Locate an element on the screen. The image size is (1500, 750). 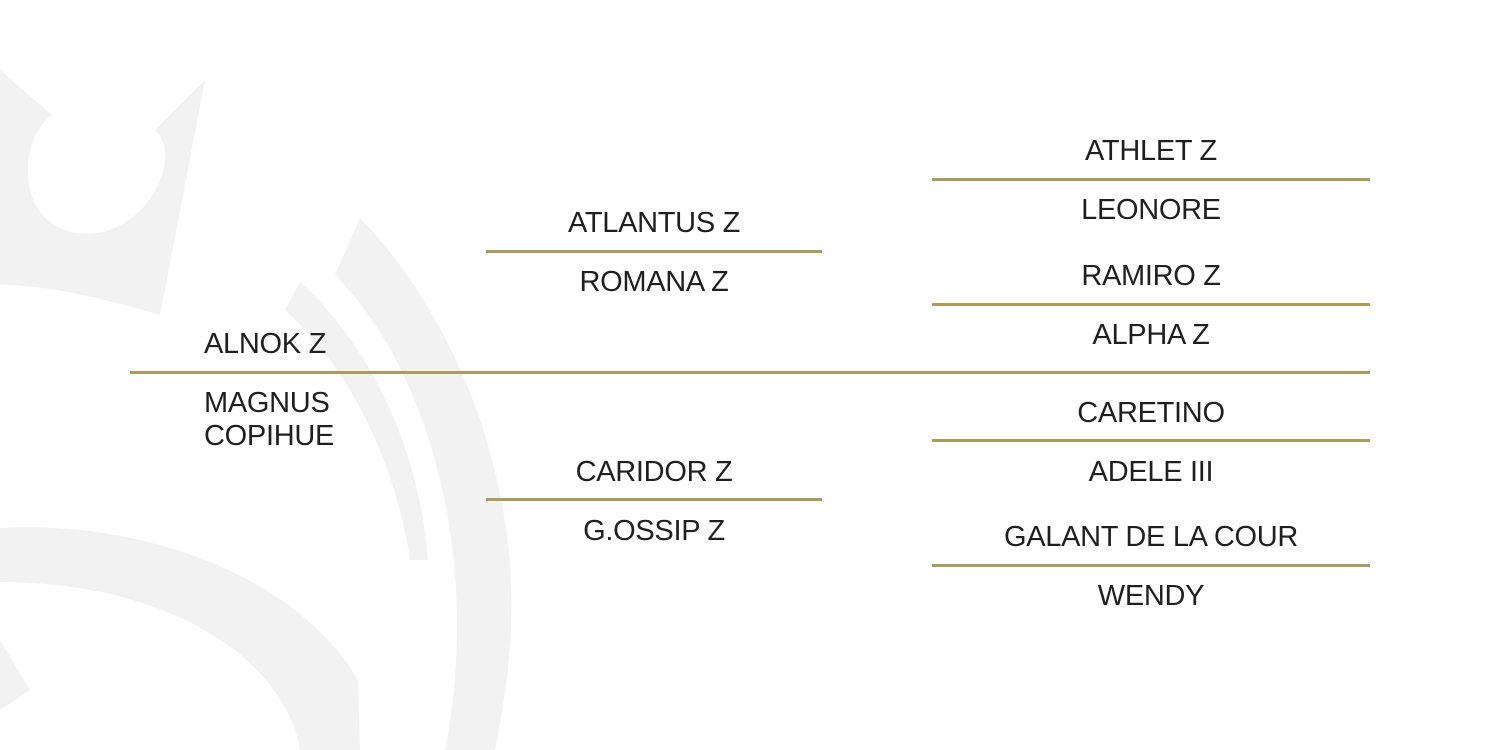
dam-name: MAGNUS COPIHUE is located at coordinates (269, 419).